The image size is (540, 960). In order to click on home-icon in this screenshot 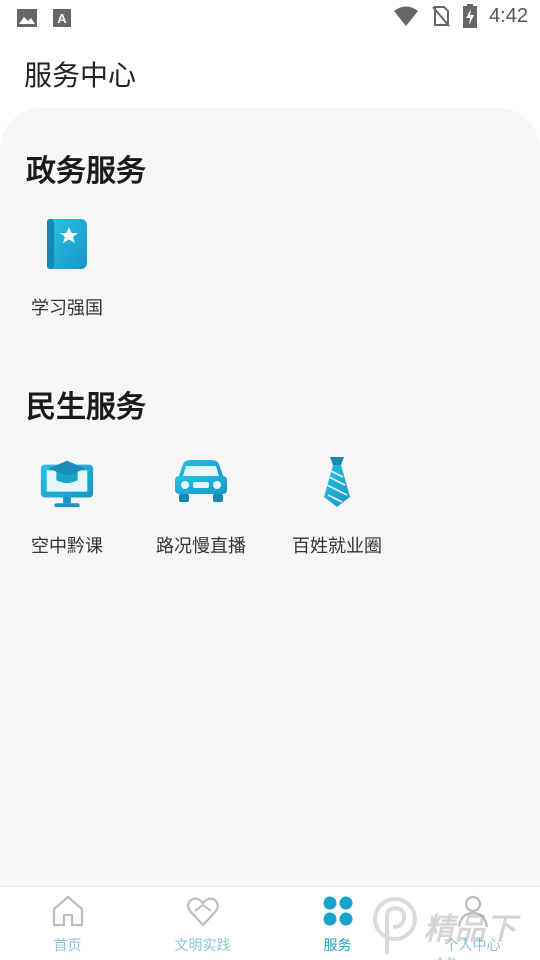, I will do `click(67, 911)`.